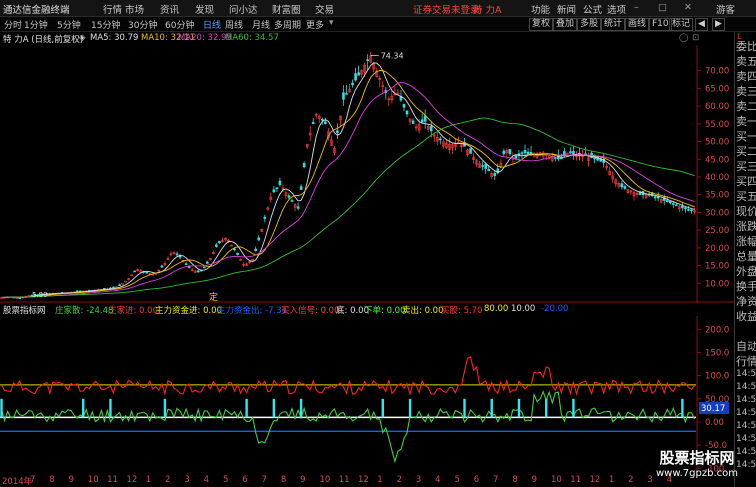 Image resolution: width=756 pixels, height=487 pixels. What do you see at coordinates (556, 480) in the screenshot?
I see `time-tick-label: 10` at bounding box center [556, 480].